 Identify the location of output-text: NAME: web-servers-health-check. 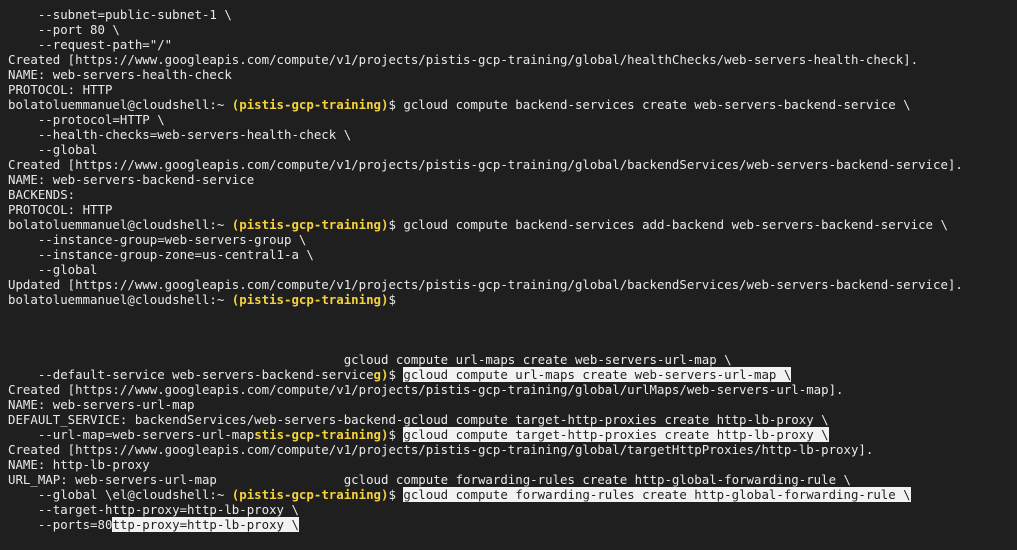
(120, 74).